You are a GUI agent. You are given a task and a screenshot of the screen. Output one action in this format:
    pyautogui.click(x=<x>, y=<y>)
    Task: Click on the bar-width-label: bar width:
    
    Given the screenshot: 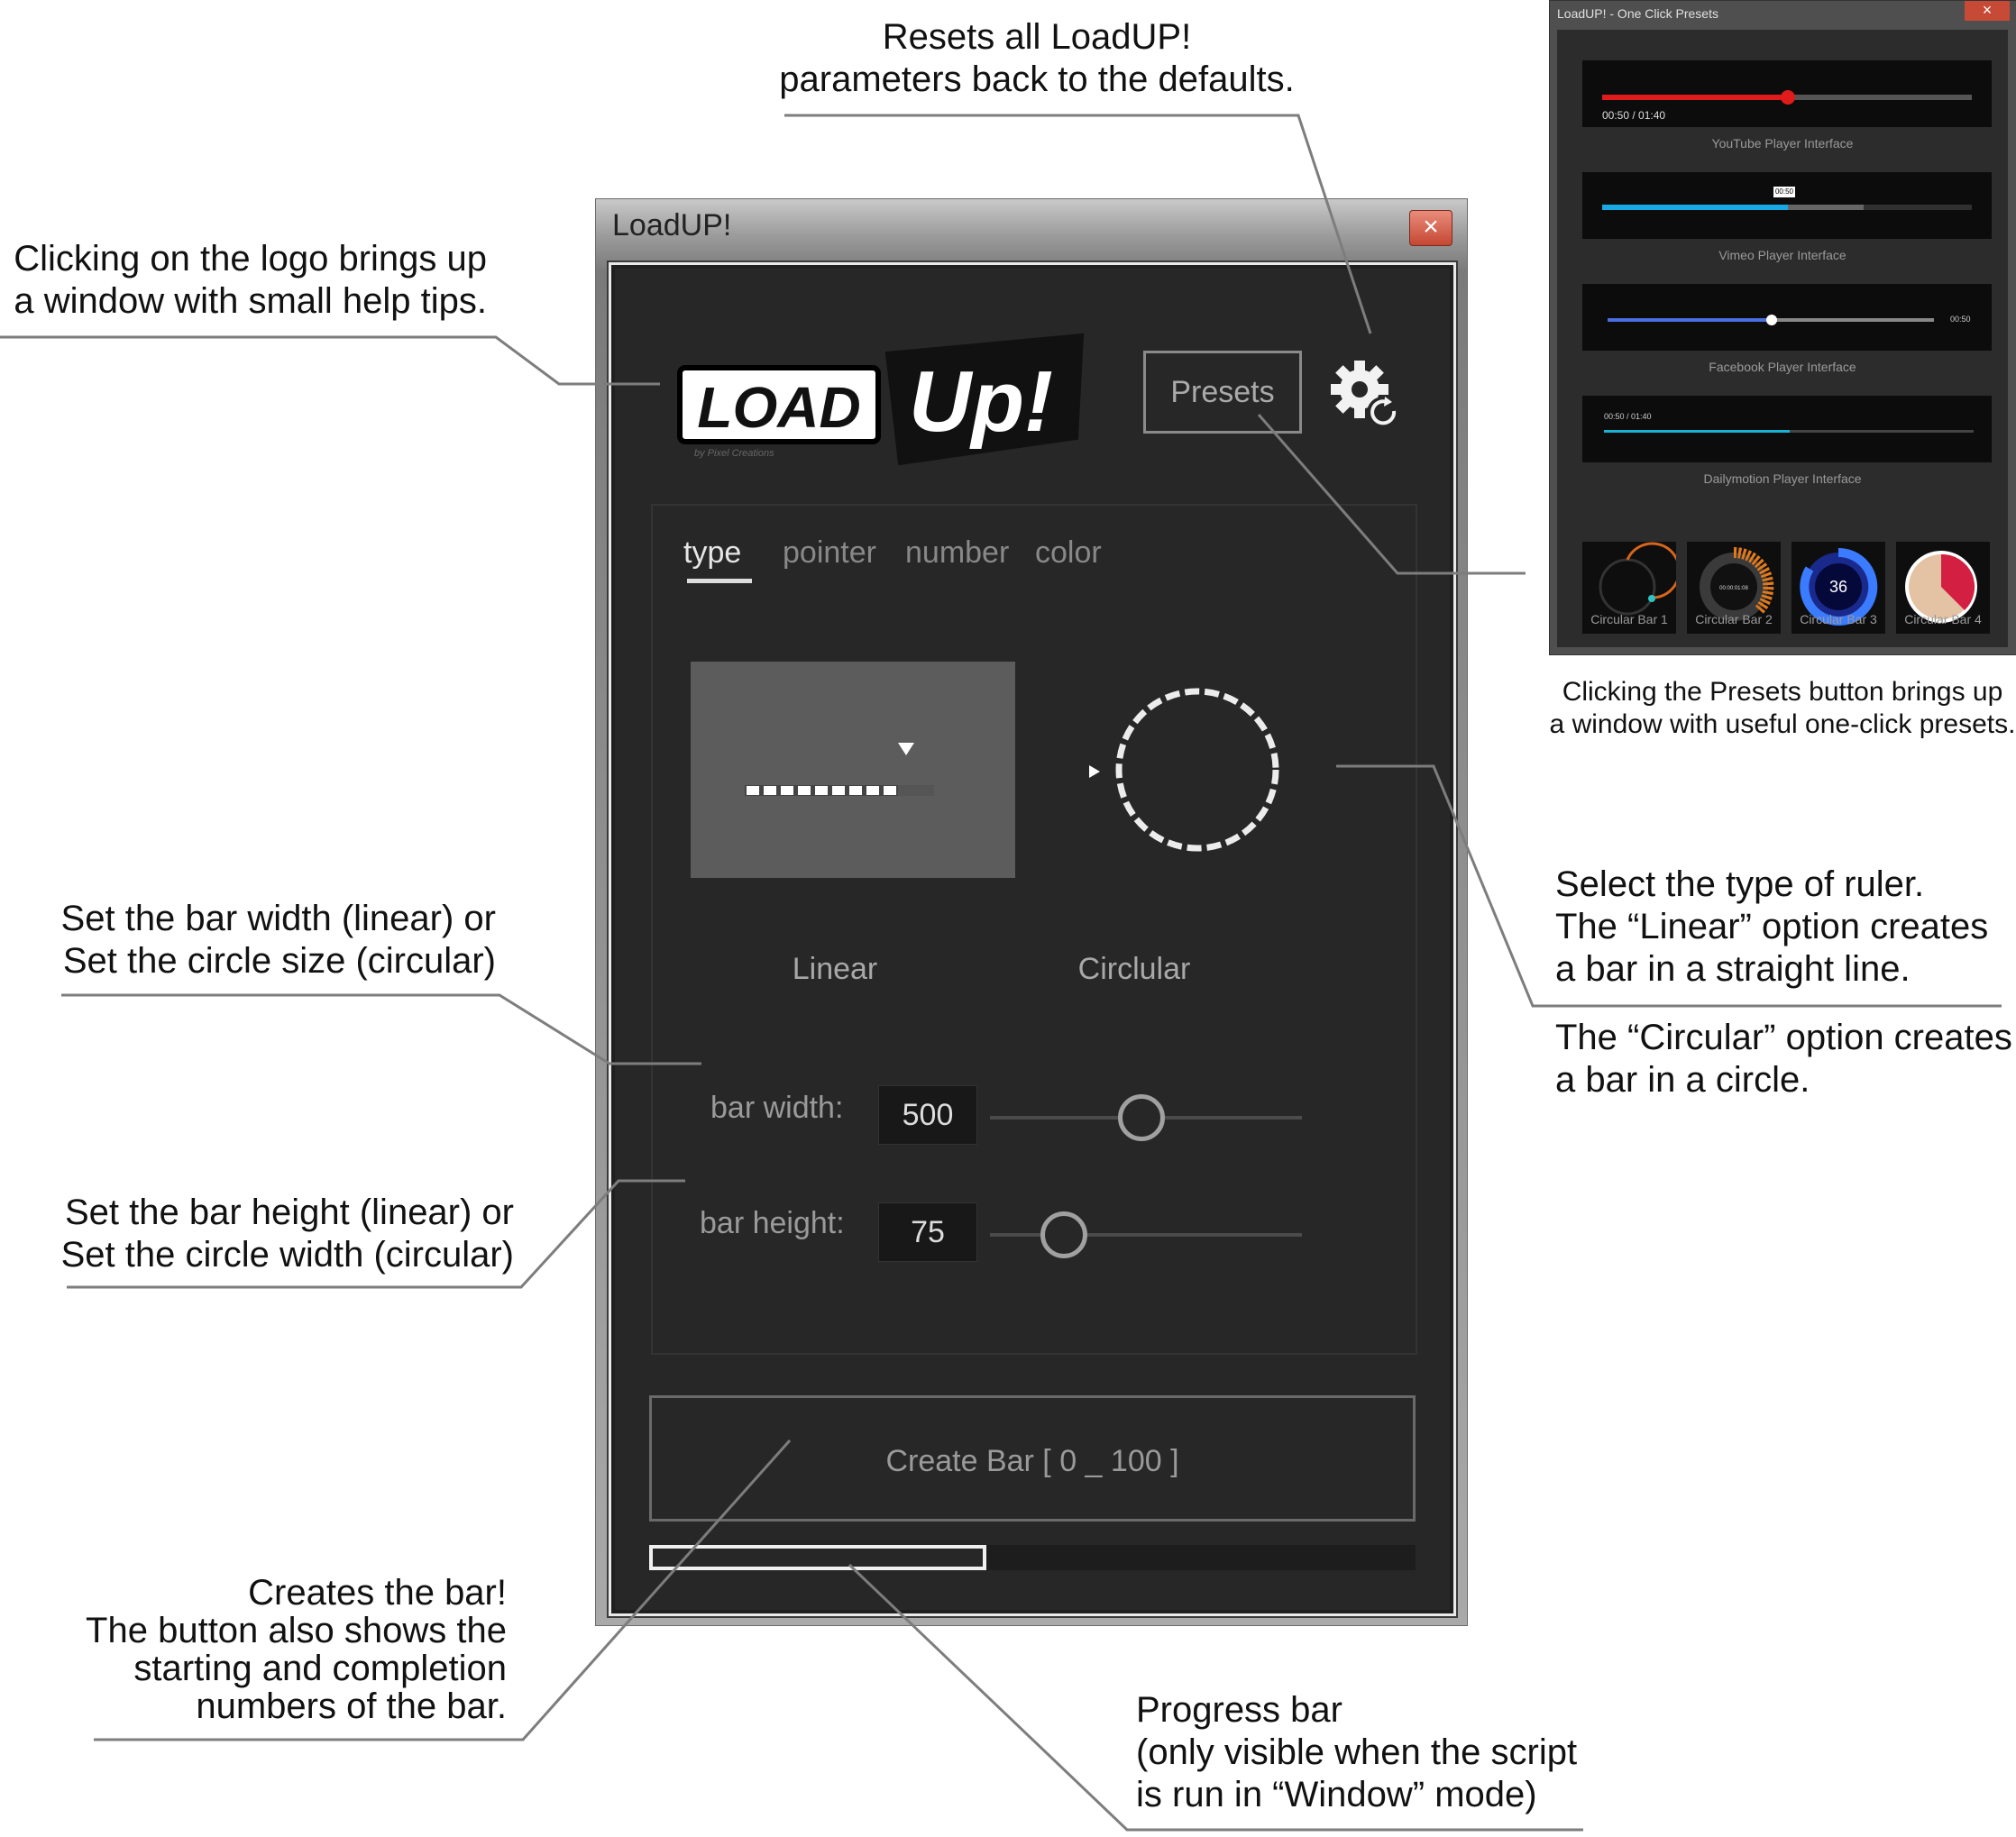 What is the action you would take?
    pyautogui.click(x=777, y=1108)
    